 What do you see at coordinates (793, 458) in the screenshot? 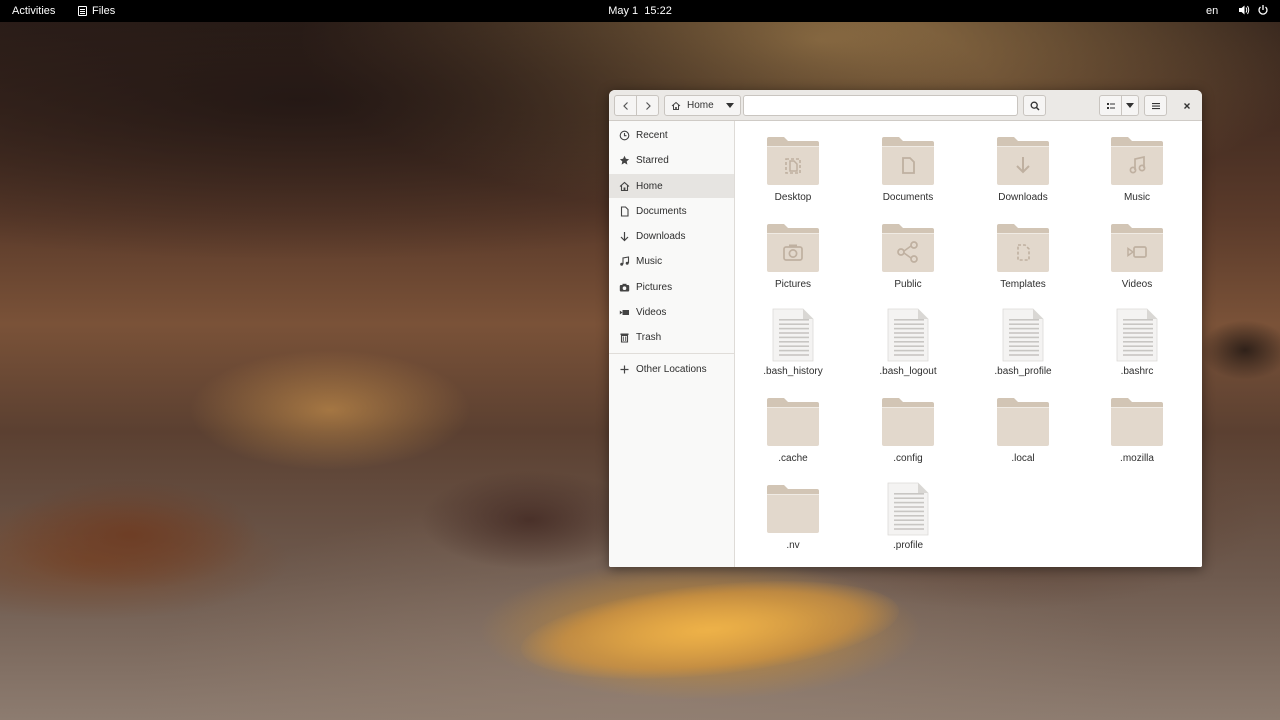
I see `file-name: .cache` at bounding box center [793, 458].